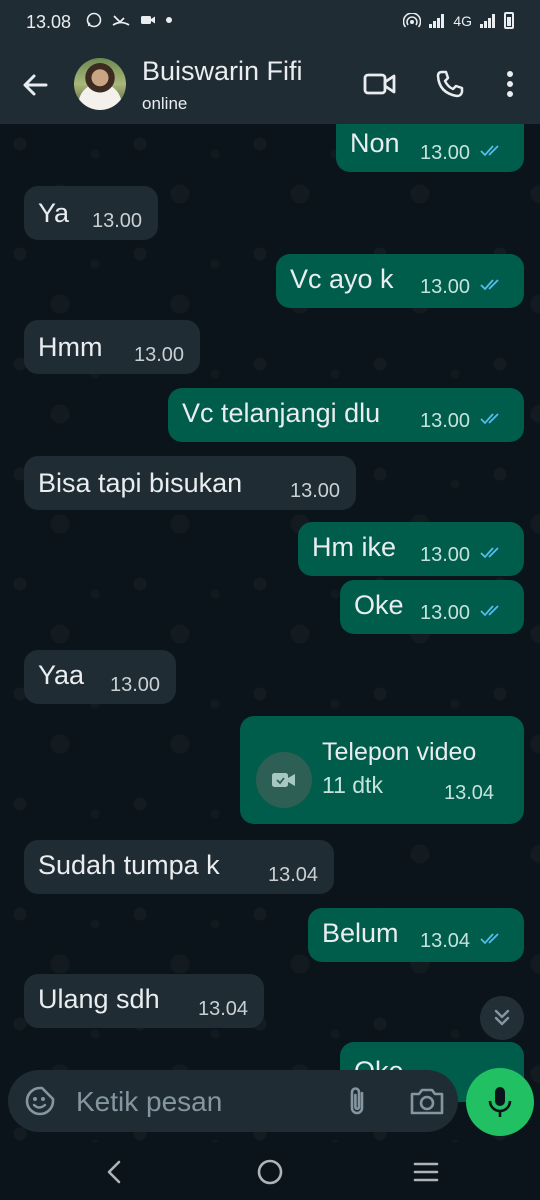 This screenshot has width=540, height=1200. What do you see at coordinates (121, 20) in the screenshot?
I see `missed-call-icon` at bounding box center [121, 20].